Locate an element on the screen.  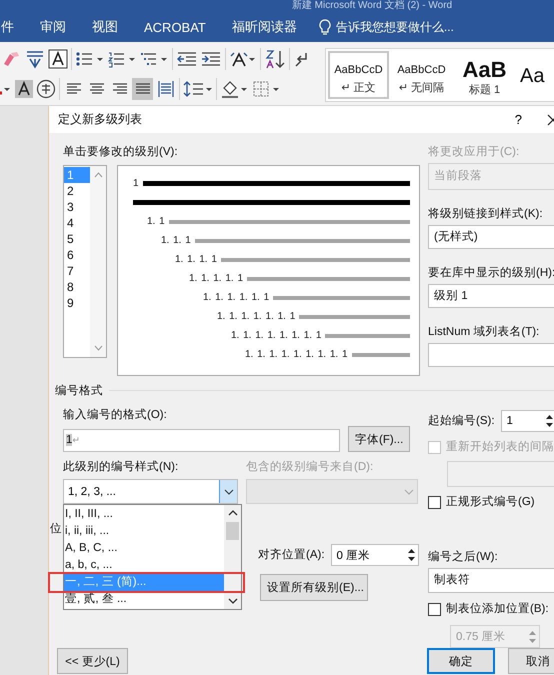
section-title: 编号格式 is located at coordinates (79, 391).